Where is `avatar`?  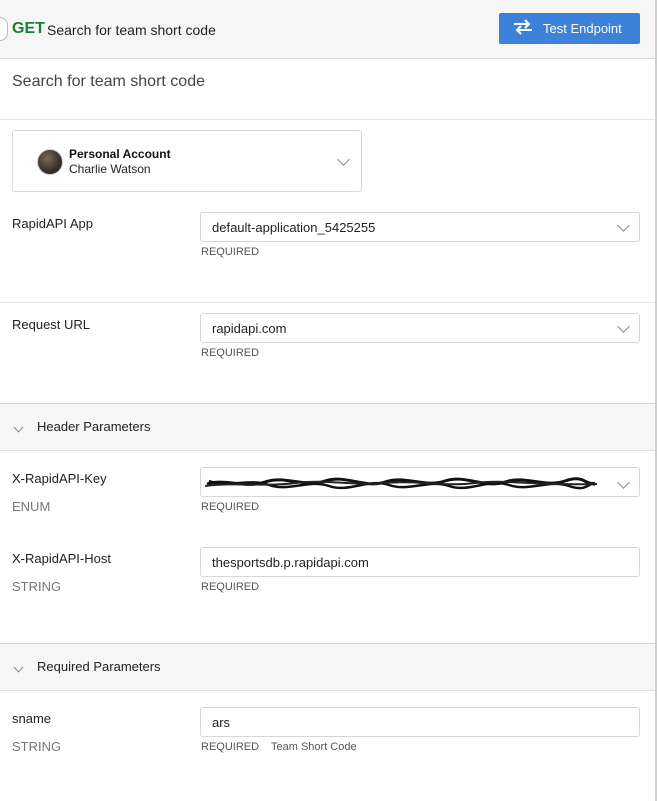 avatar is located at coordinates (50, 162).